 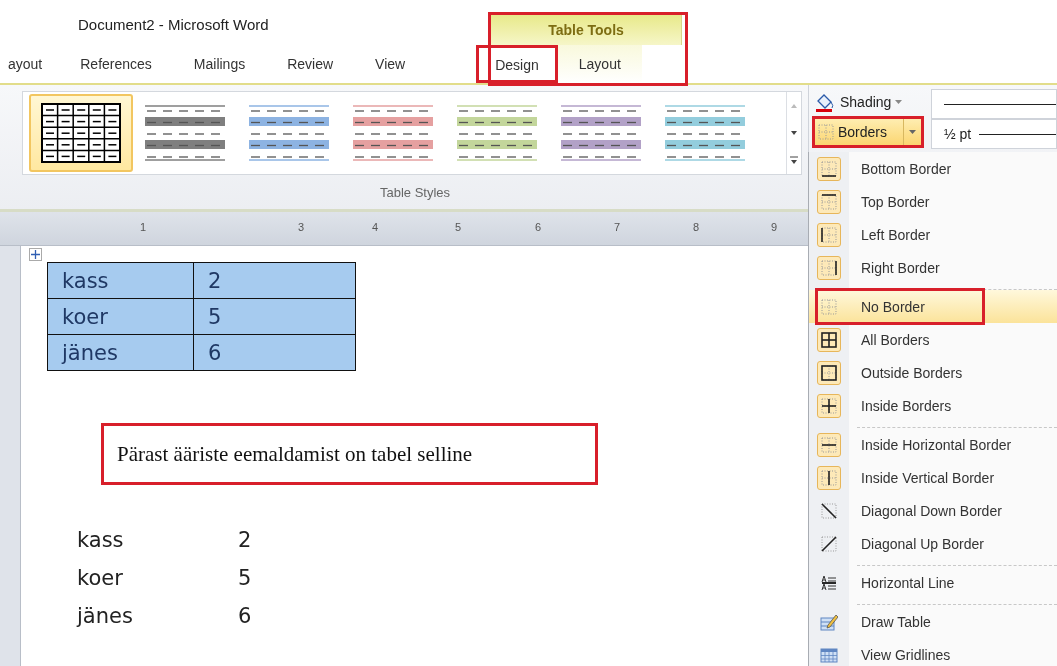 What do you see at coordinates (829, 168) in the screenshot?
I see `bottom-border-icon` at bounding box center [829, 168].